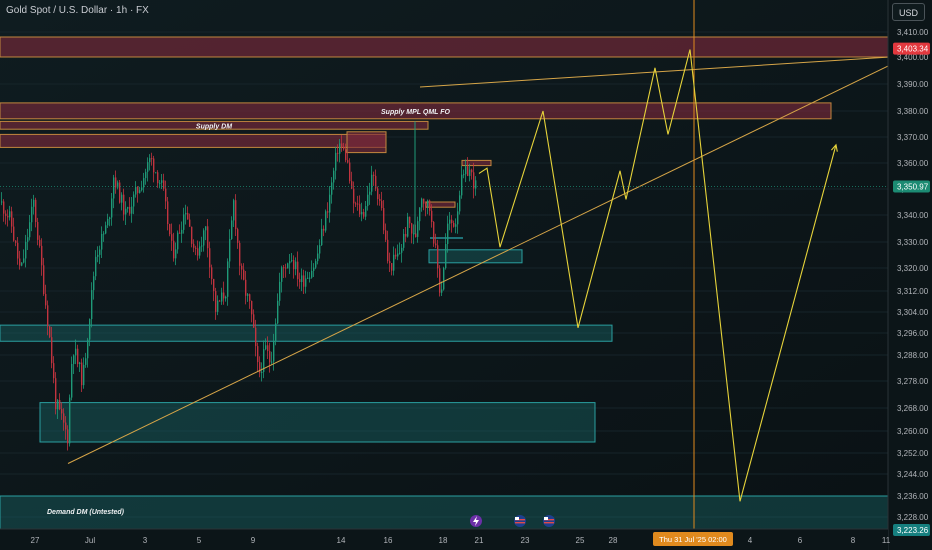  What do you see at coordinates (913, 517) in the screenshot?
I see `y-tick-label: 3,228.00` at bounding box center [913, 517].